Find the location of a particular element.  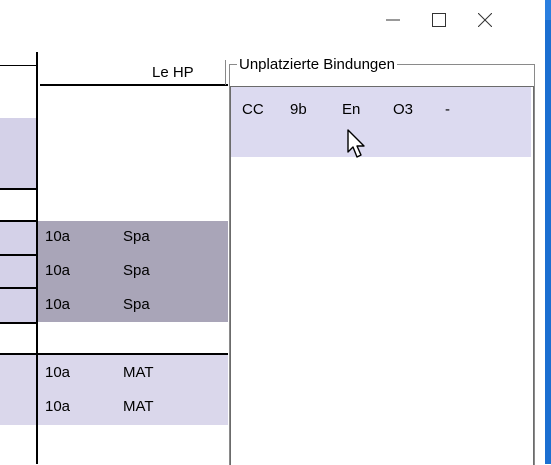

title-bar is located at coordinates (272, 26).